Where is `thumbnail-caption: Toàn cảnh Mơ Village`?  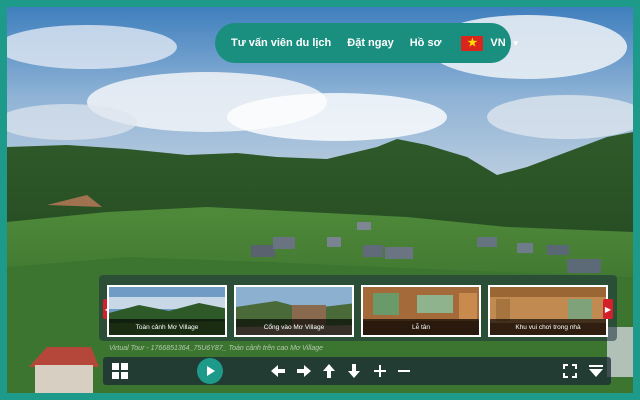
thumbnail-caption: Toàn cảnh Mơ Village is located at coordinates (167, 327).